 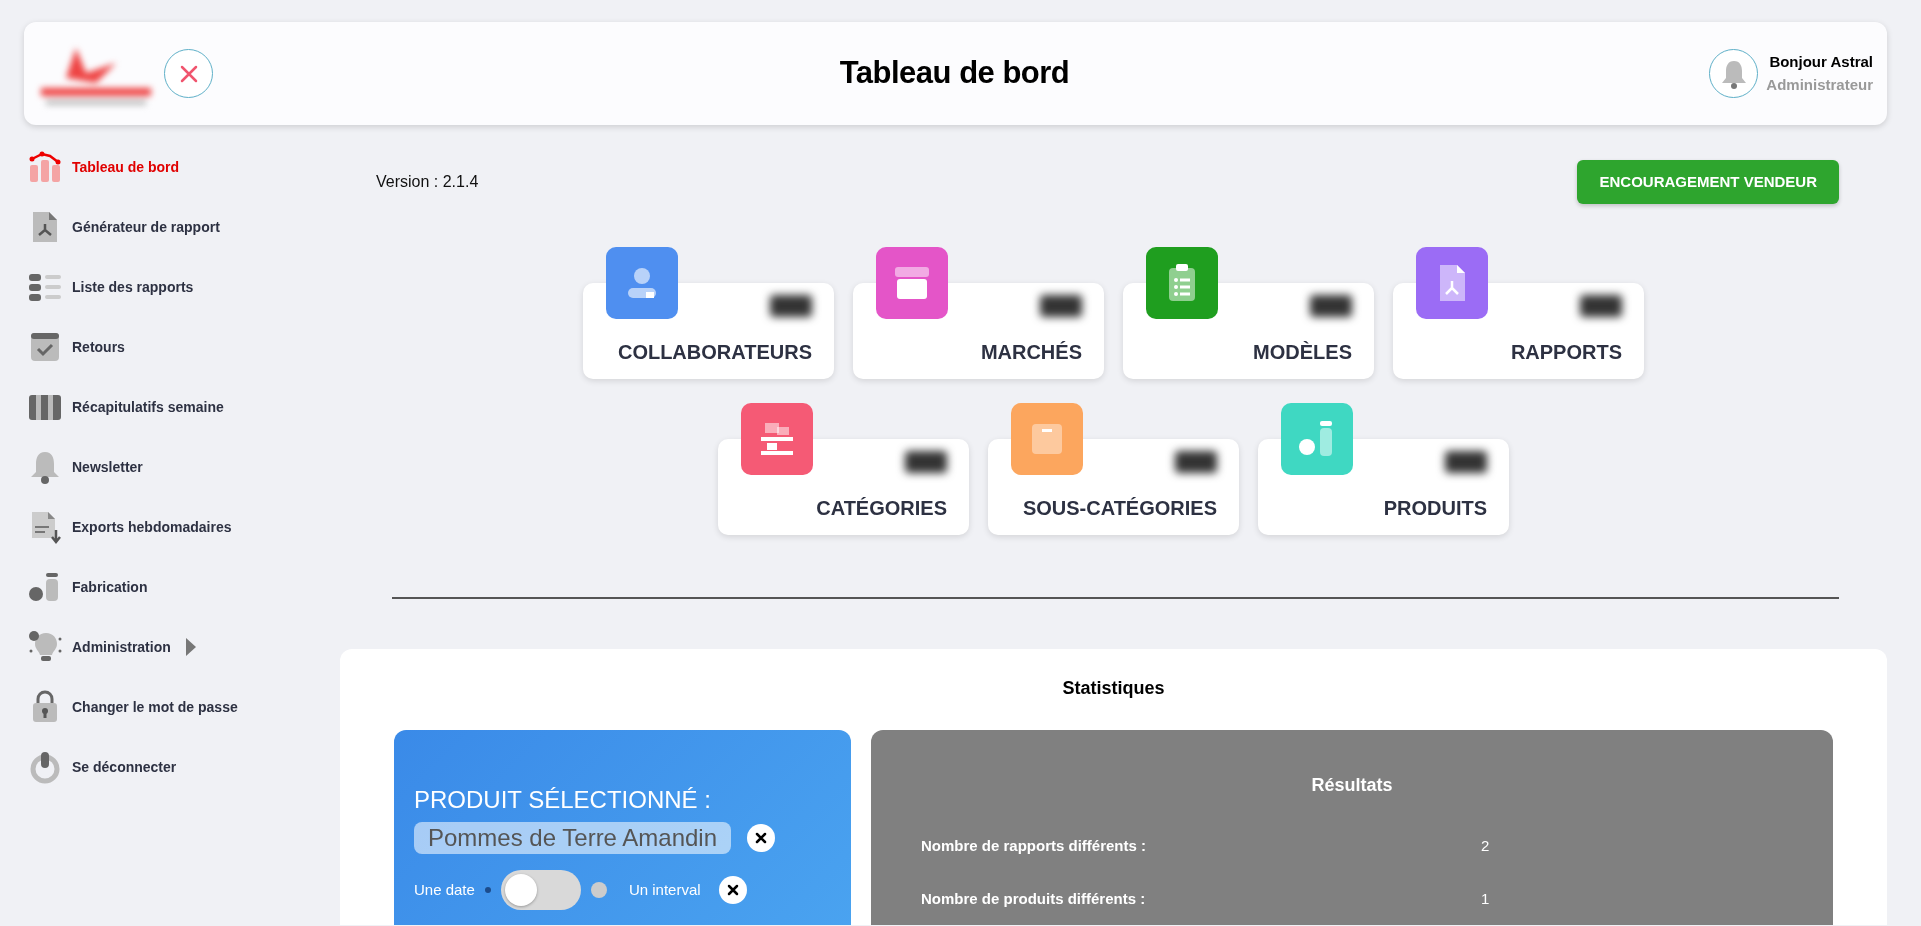 What do you see at coordinates (45, 287) in the screenshot?
I see `list-icon` at bounding box center [45, 287].